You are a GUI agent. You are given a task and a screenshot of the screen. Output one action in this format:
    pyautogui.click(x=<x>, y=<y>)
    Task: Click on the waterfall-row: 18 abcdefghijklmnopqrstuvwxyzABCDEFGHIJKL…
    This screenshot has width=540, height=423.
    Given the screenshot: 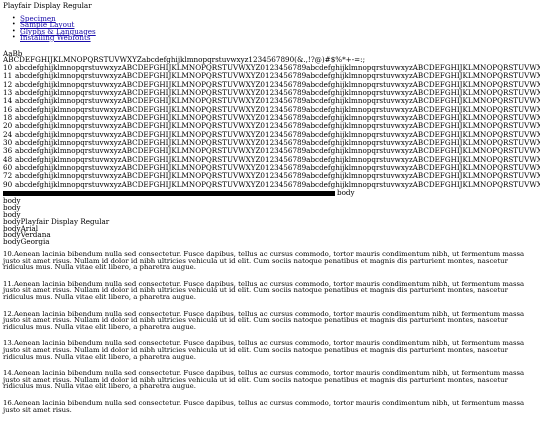 What is the action you would take?
    pyautogui.click(x=271, y=118)
    